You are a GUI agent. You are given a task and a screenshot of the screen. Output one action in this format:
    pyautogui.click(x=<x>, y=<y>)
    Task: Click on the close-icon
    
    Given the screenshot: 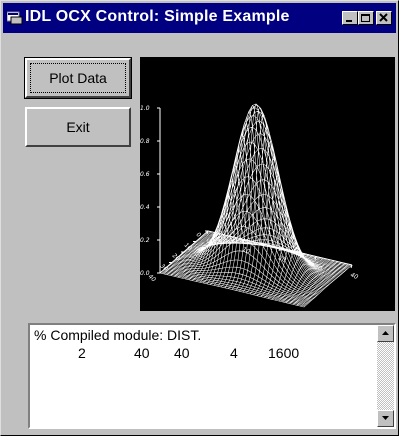 What is the action you would take?
    pyautogui.click(x=383, y=17)
    